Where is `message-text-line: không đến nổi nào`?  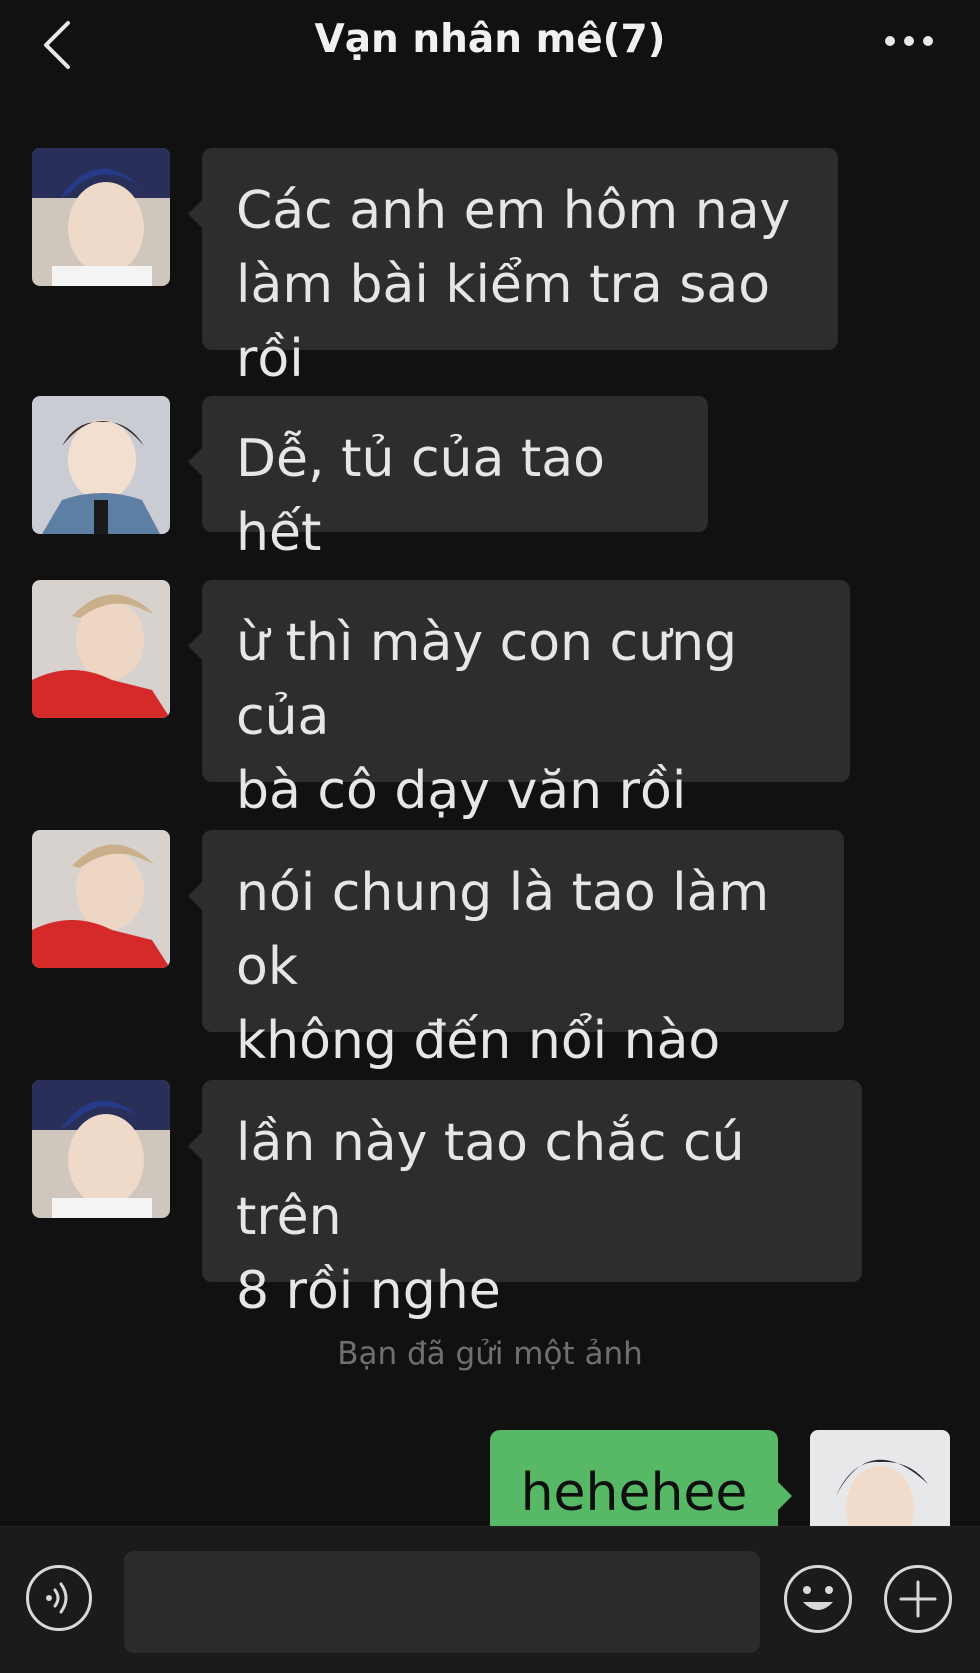
message-text-line: không đến nổi nào is located at coordinates (478, 1041).